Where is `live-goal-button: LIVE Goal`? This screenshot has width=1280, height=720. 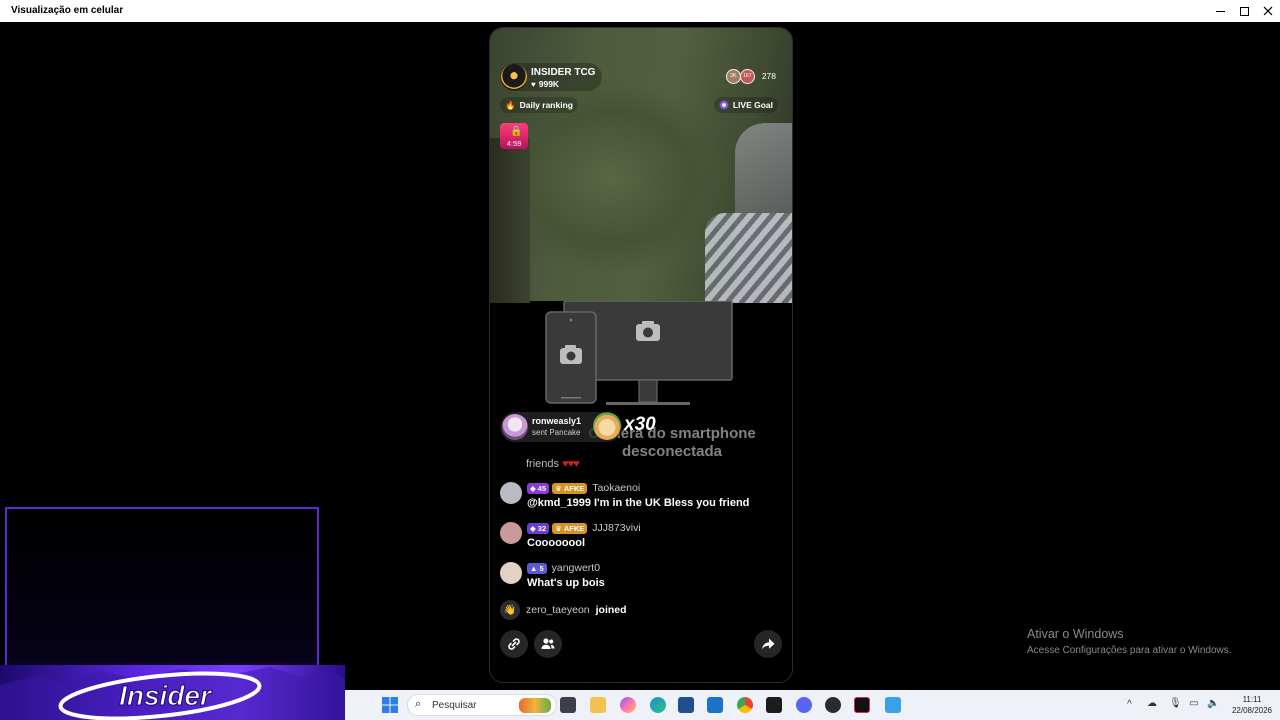
live-goal-button: LIVE Goal is located at coordinates (745, 105).